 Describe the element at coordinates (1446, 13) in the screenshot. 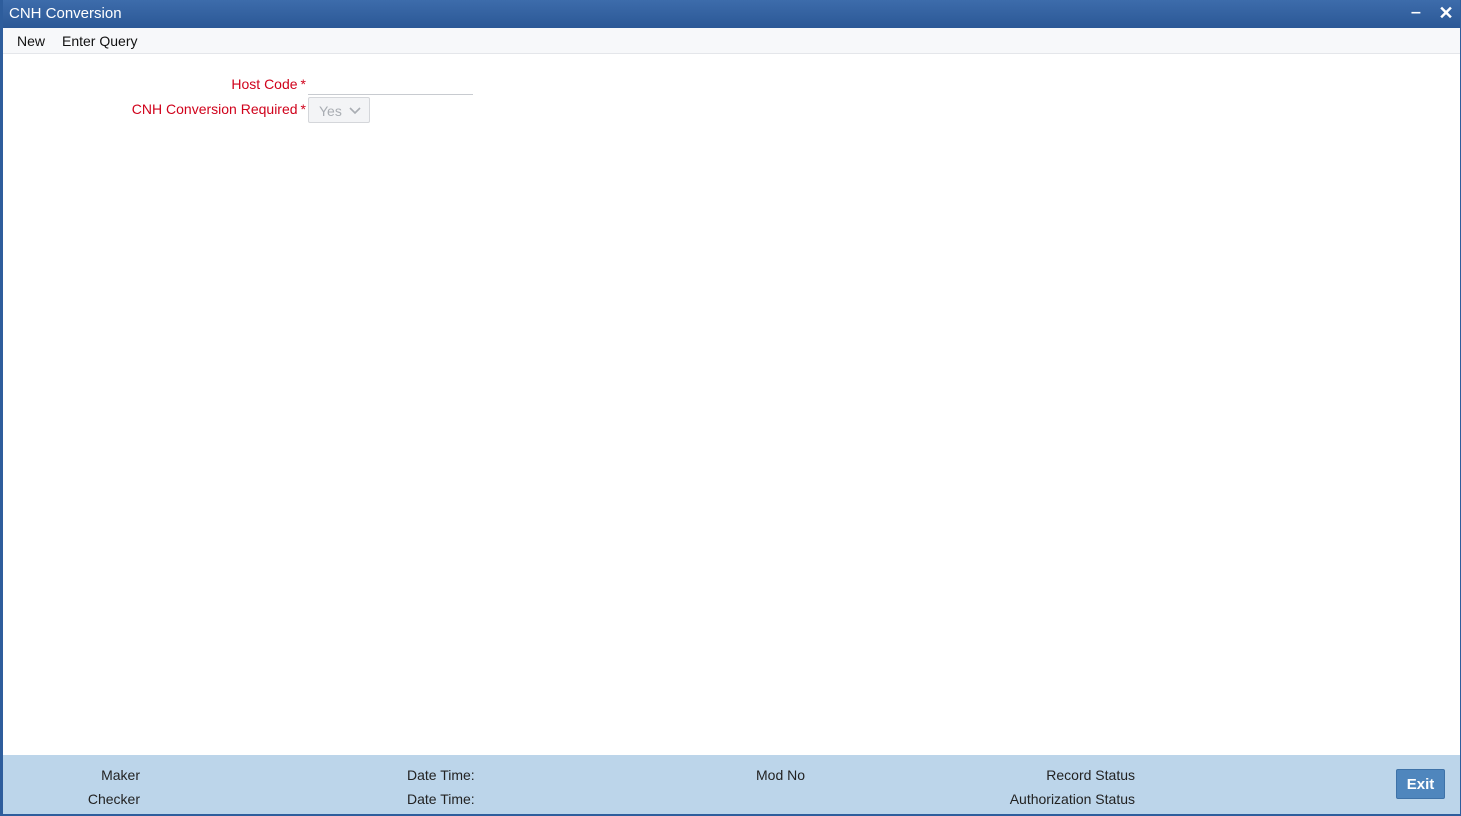

I see `close-icon: ✕` at that location.